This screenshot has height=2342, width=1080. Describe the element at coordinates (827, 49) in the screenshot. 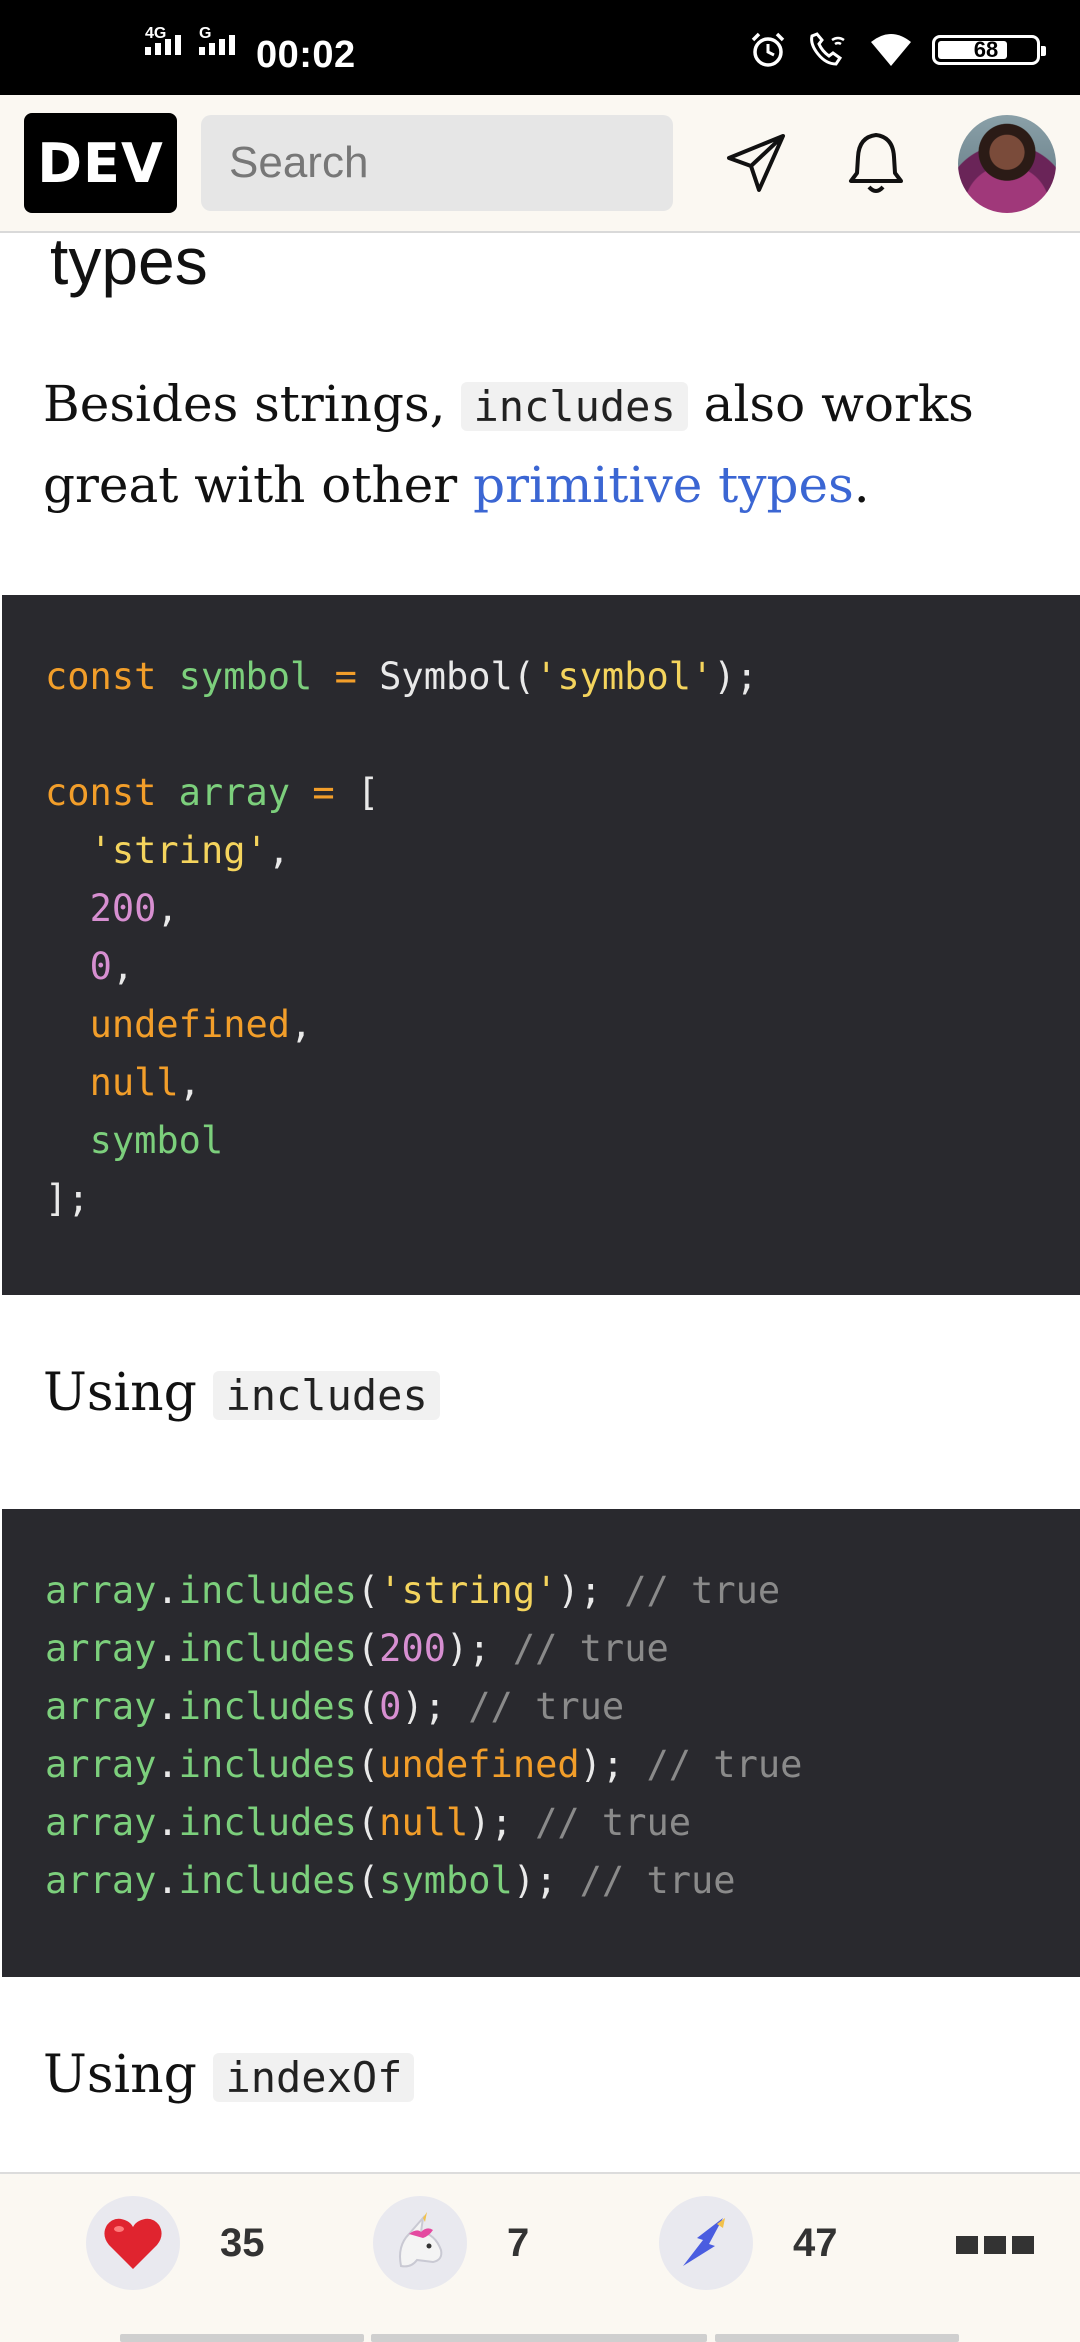

I see `wifi-call-icon` at that location.